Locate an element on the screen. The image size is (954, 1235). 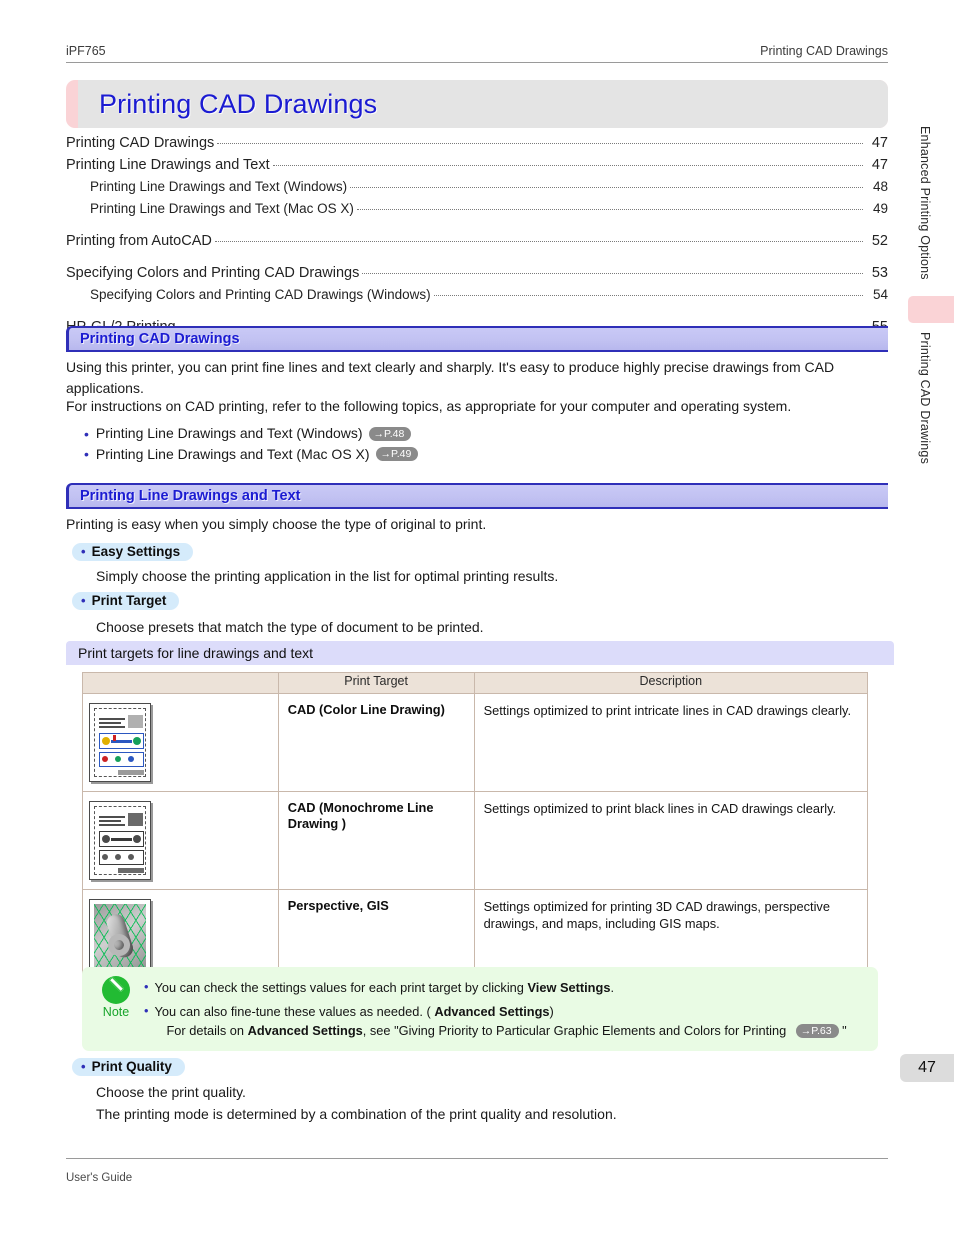
print-target-pill: • Print Target is located at coordinates (126, 601).